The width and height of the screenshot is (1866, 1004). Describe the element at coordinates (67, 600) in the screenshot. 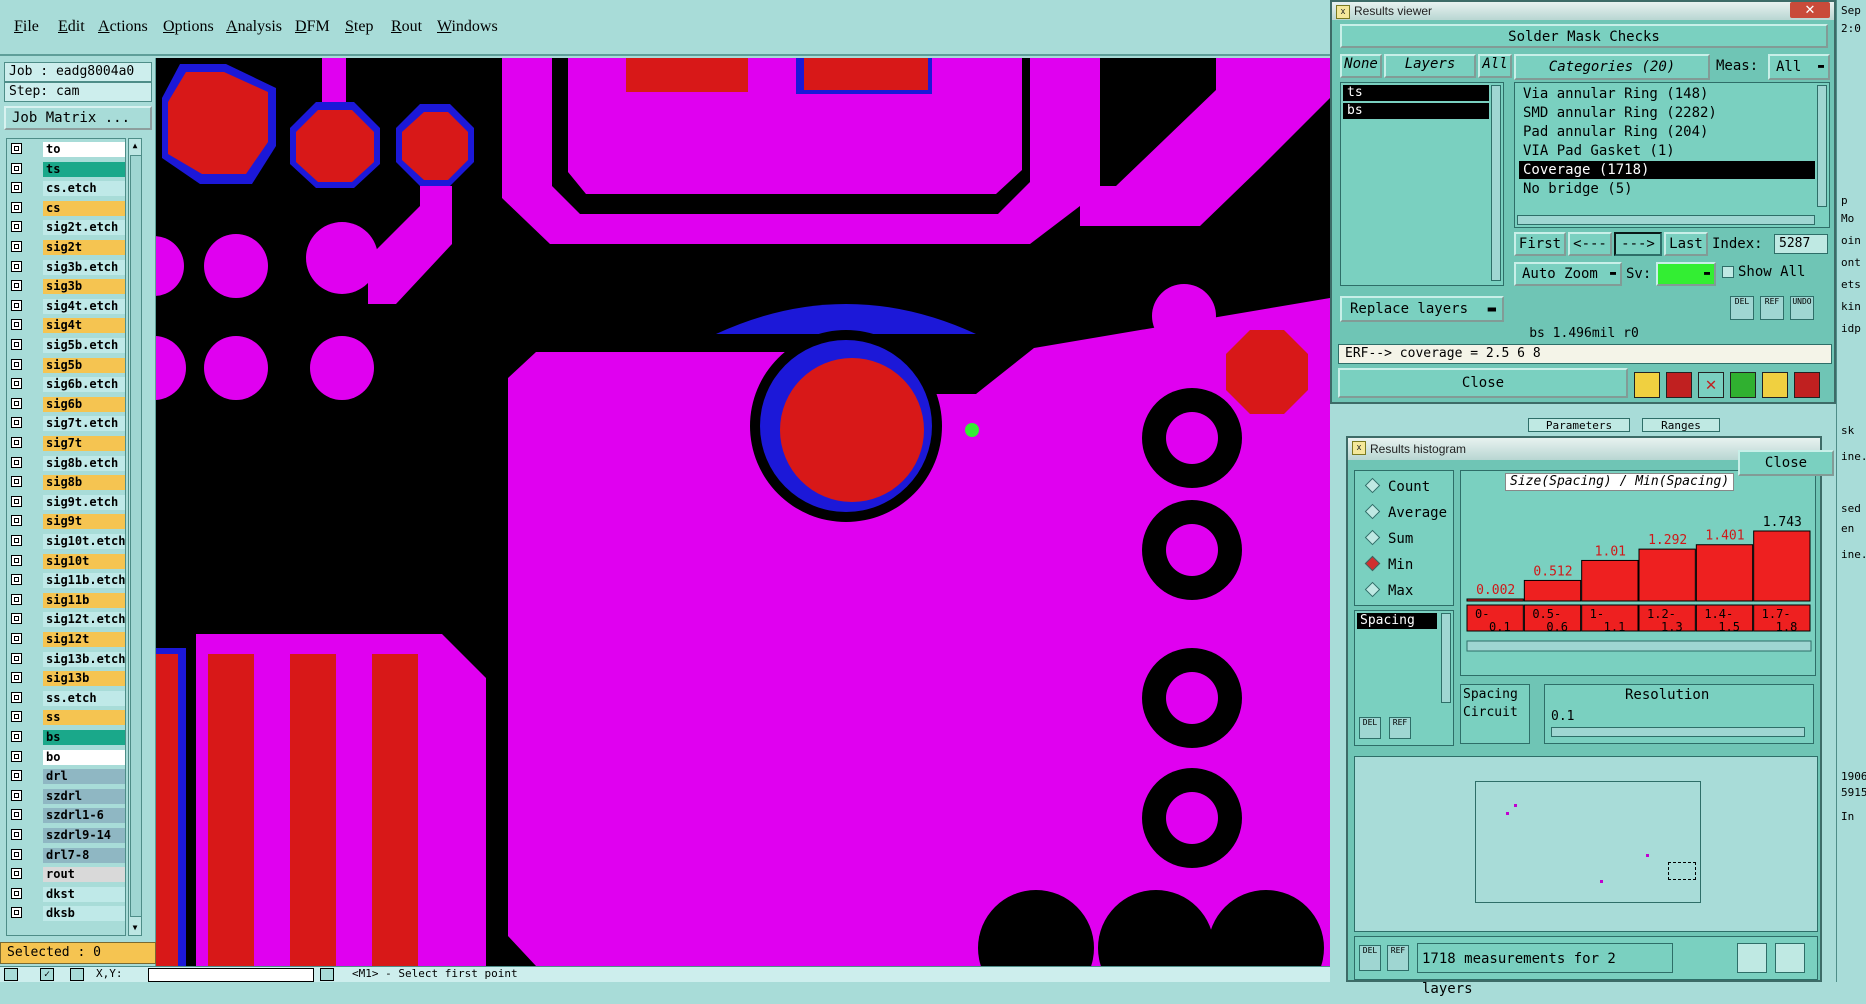

I see `layer-row: sig11b` at that location.